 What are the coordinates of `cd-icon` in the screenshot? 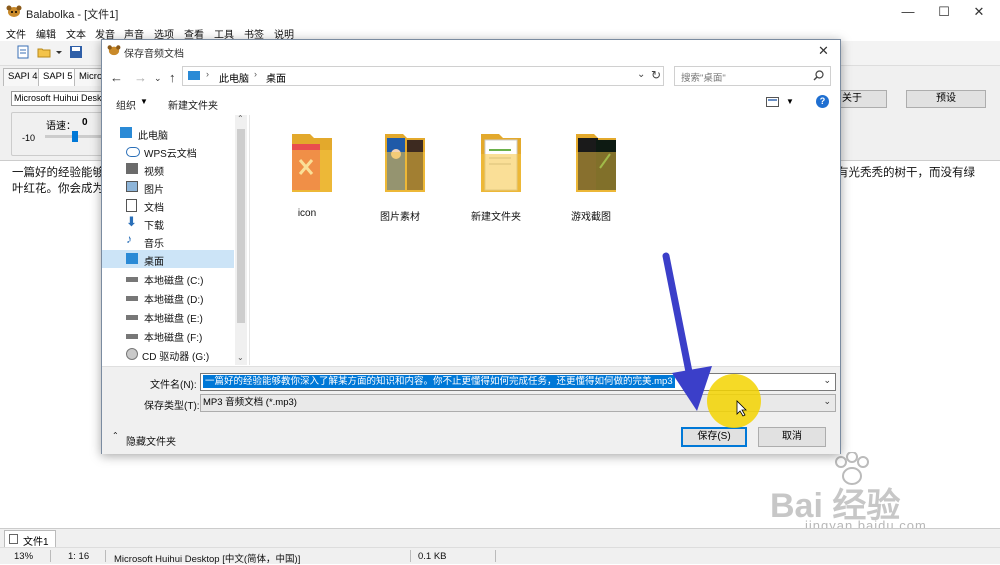 It's located at (132, 354).